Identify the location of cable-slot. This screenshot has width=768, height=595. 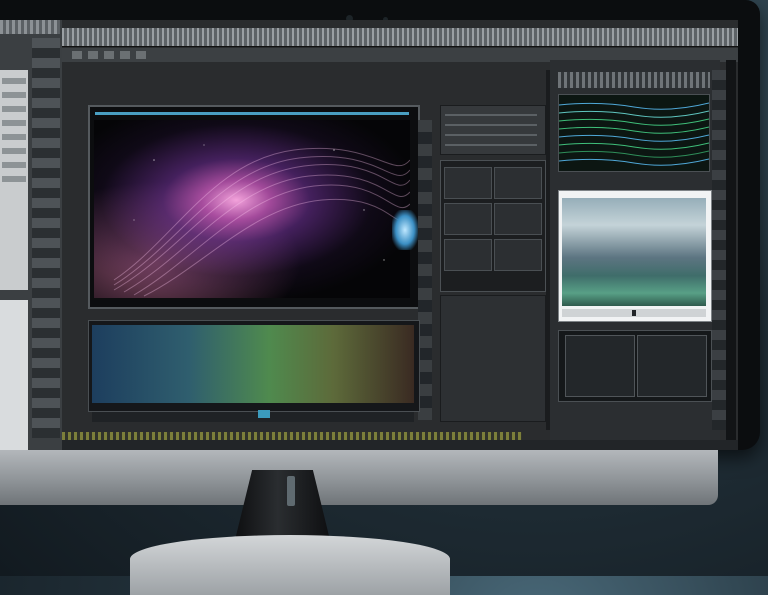
(291, 491).